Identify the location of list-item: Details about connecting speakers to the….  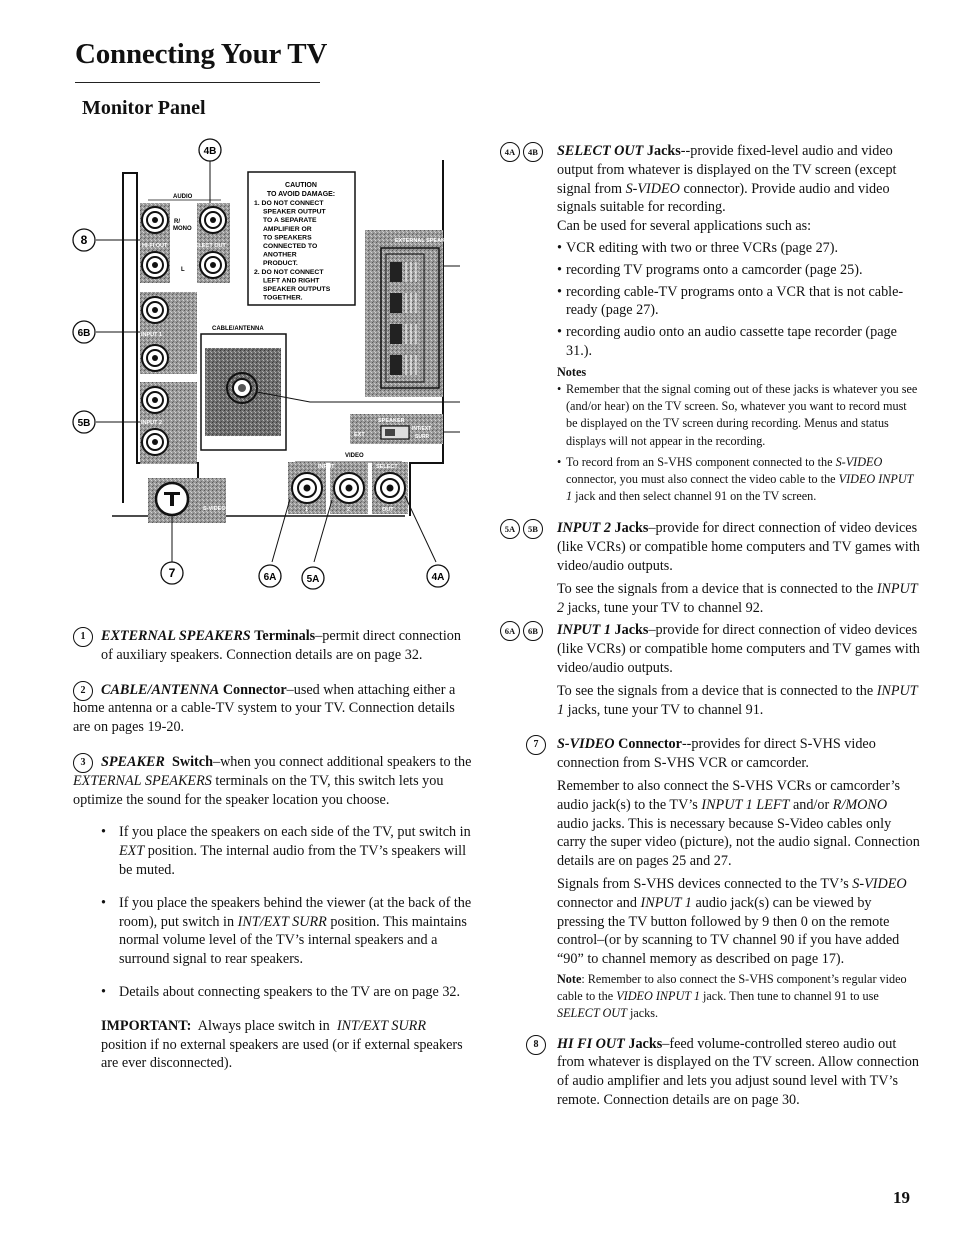
(287, 992).